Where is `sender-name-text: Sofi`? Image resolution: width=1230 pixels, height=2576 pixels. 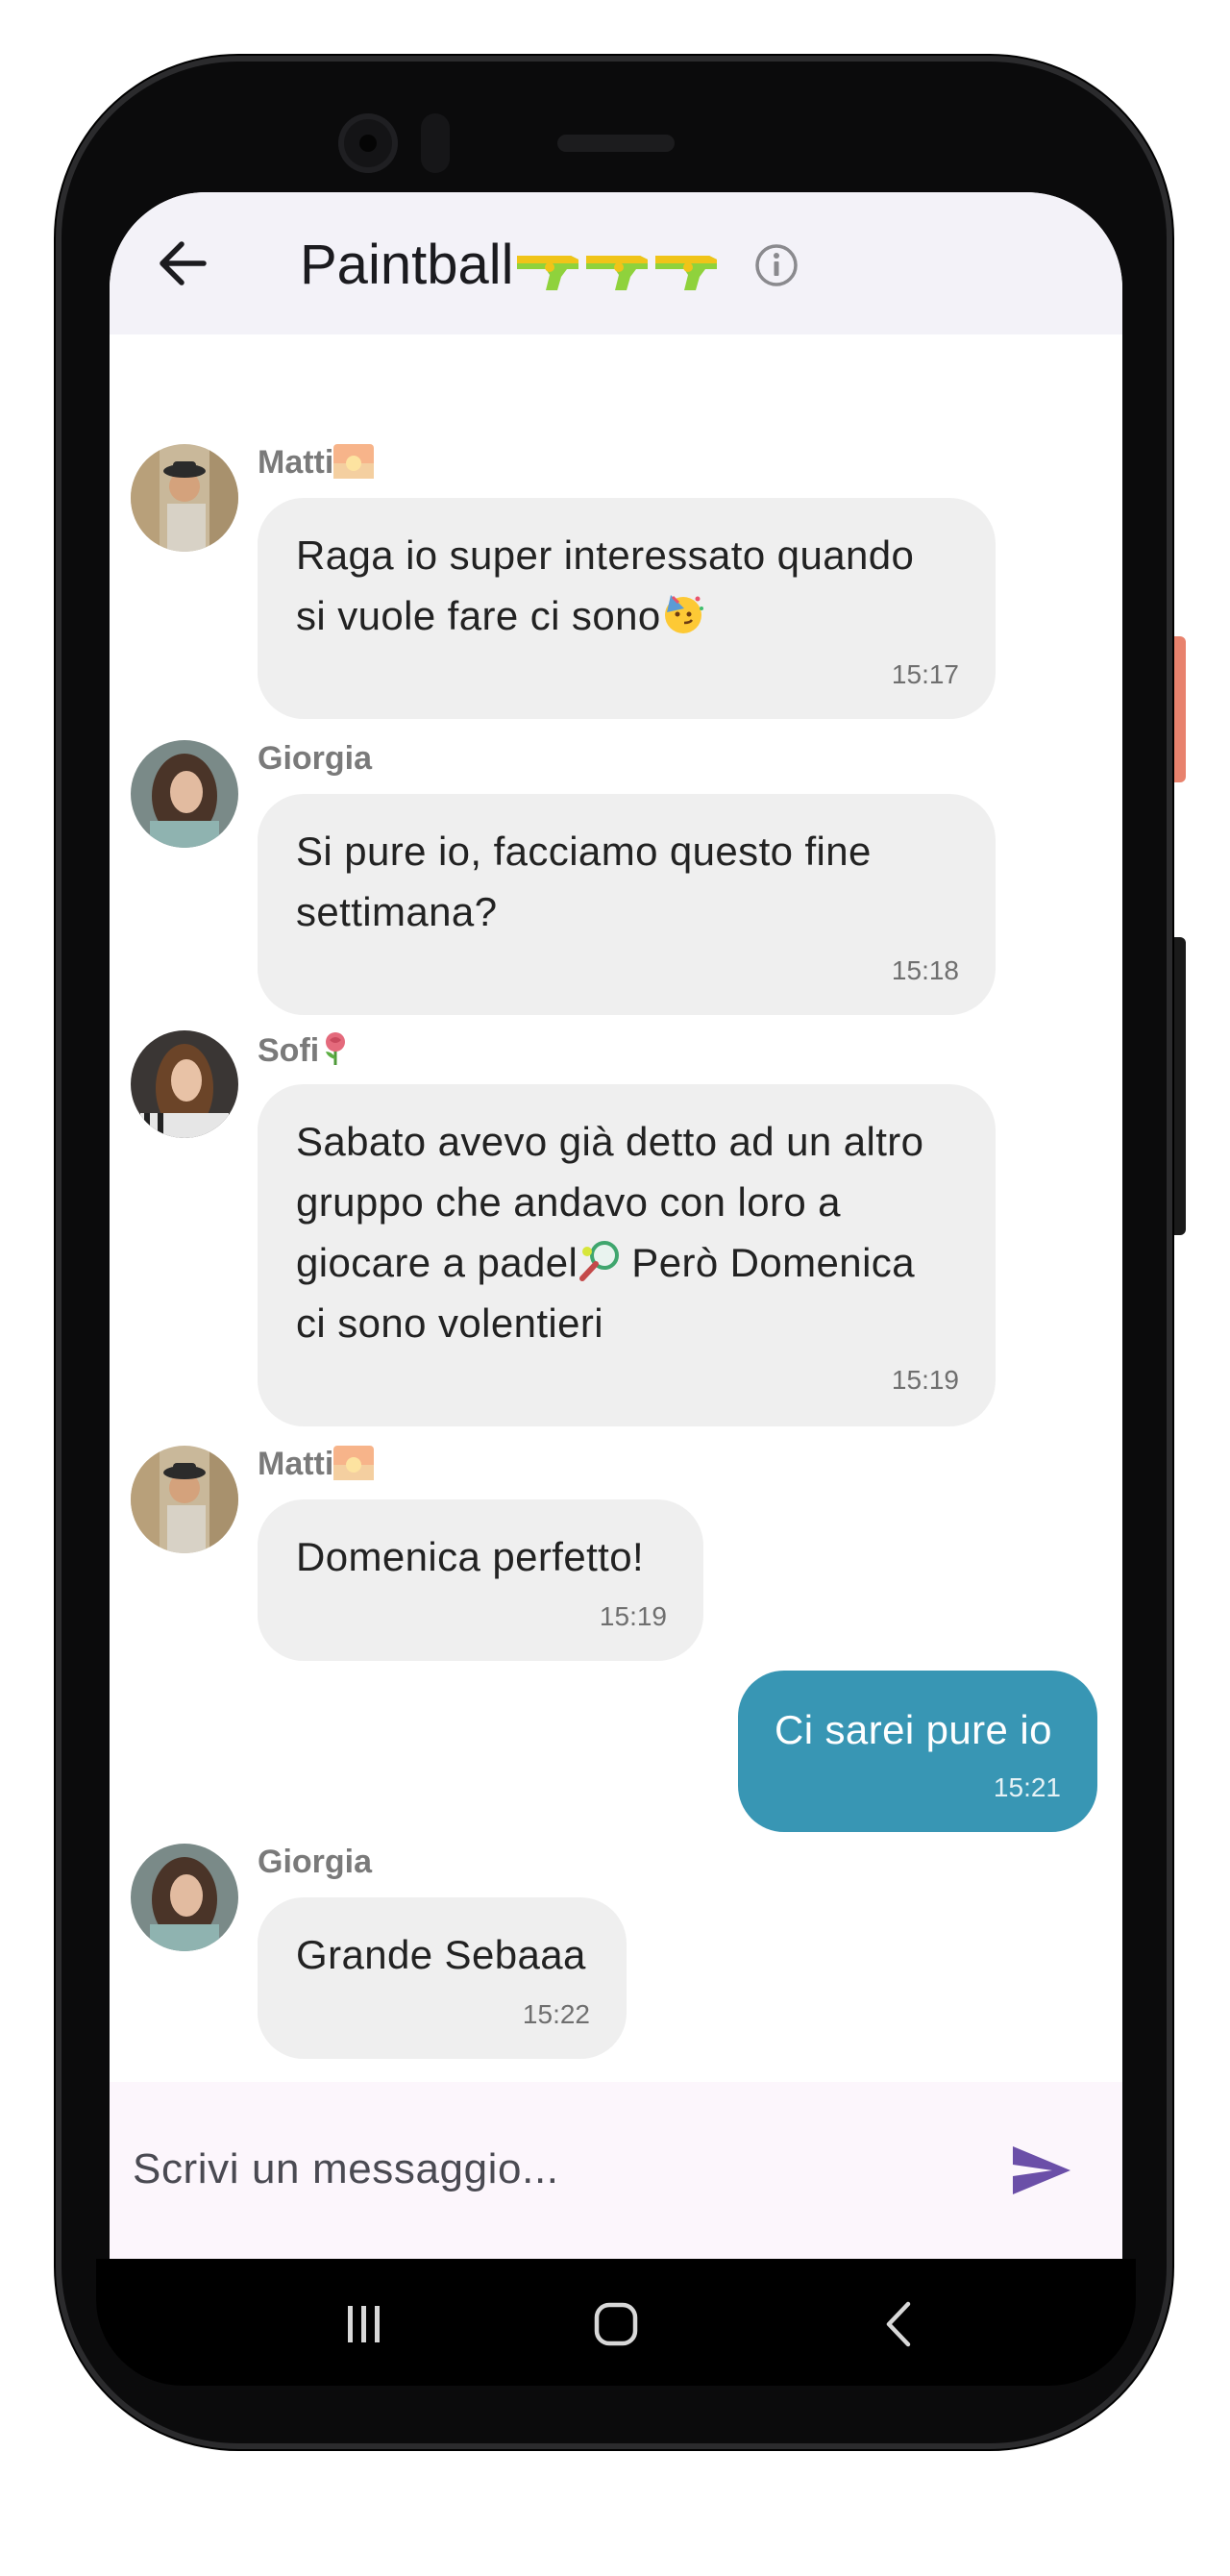 sender-name-text: Sofi is located at coordinates (289, 1051).